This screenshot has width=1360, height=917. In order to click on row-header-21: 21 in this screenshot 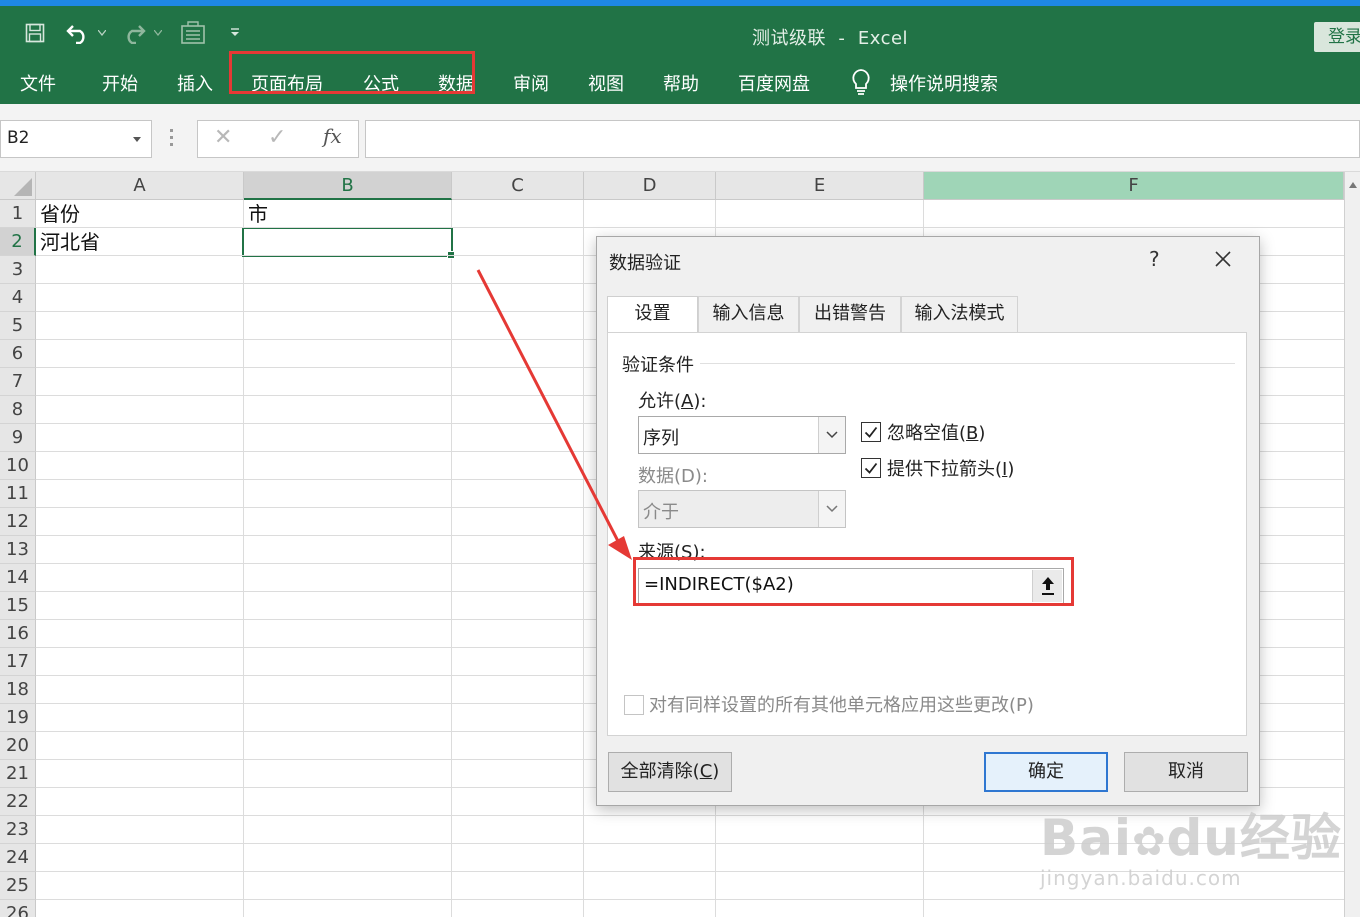, I will do `click(18, 774)`.